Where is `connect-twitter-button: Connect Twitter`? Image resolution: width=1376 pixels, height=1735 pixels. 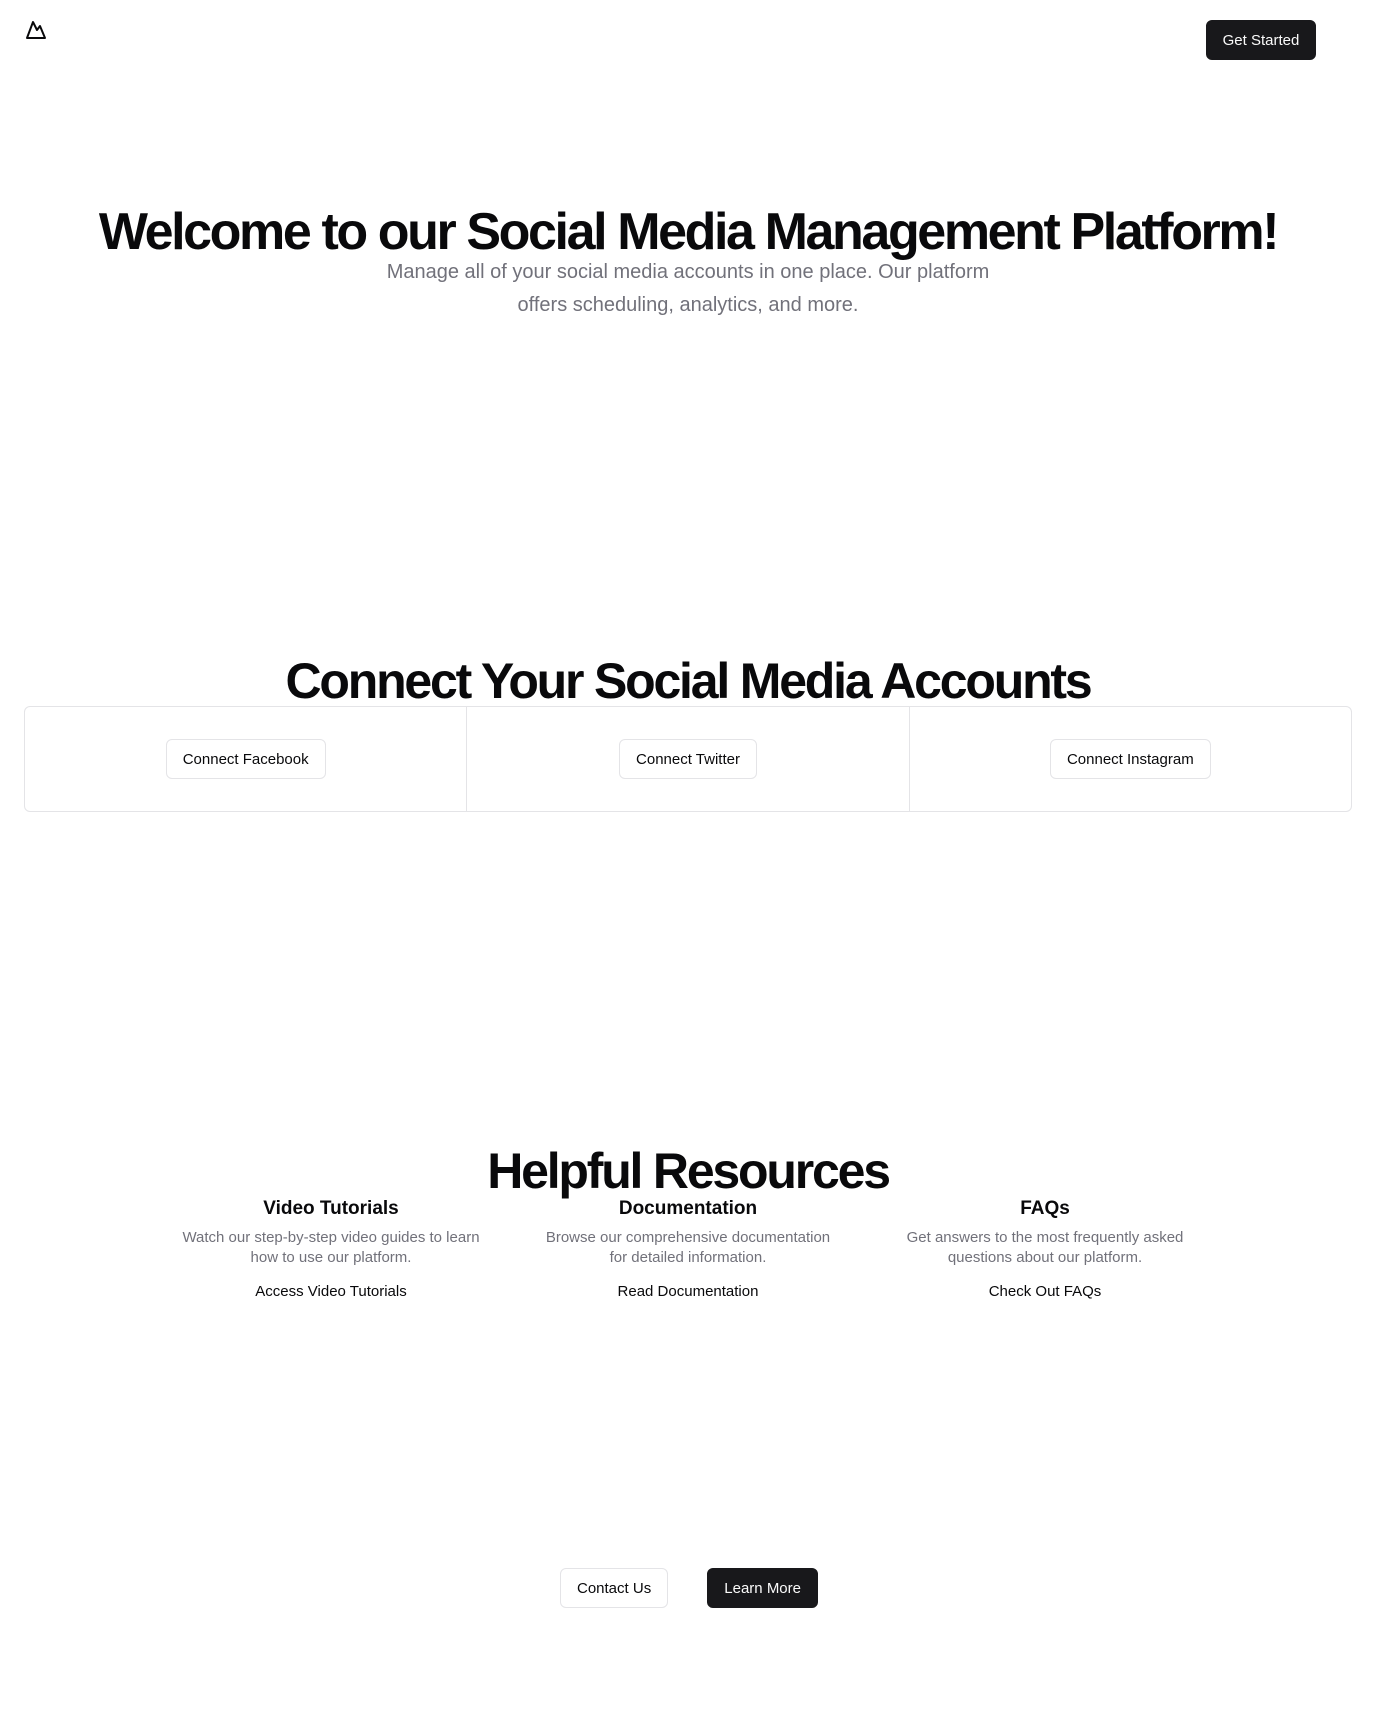
connect-twitter-button: Connect Twitter is located at coordinates (688, 759).